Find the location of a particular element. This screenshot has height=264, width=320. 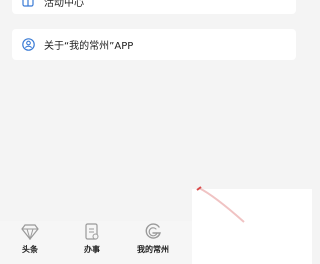

tab-label: 我的常州 is located at coordinates (153, 249).